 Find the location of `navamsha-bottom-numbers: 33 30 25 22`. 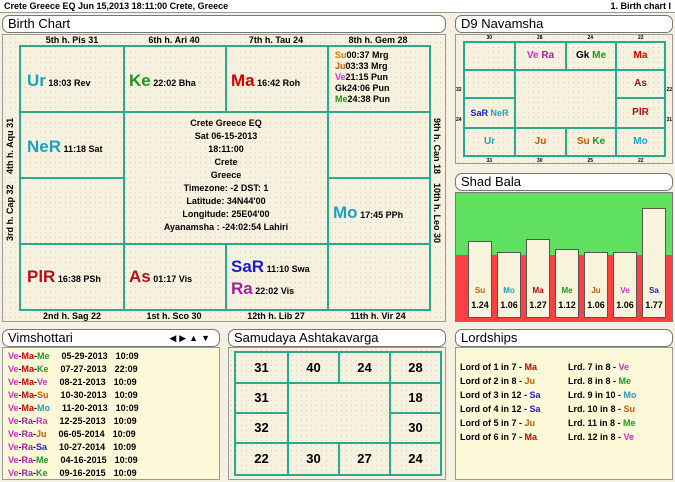

navamsha-bottom-numbers: 33 30 25 22 is located at coordinates (565, 161).